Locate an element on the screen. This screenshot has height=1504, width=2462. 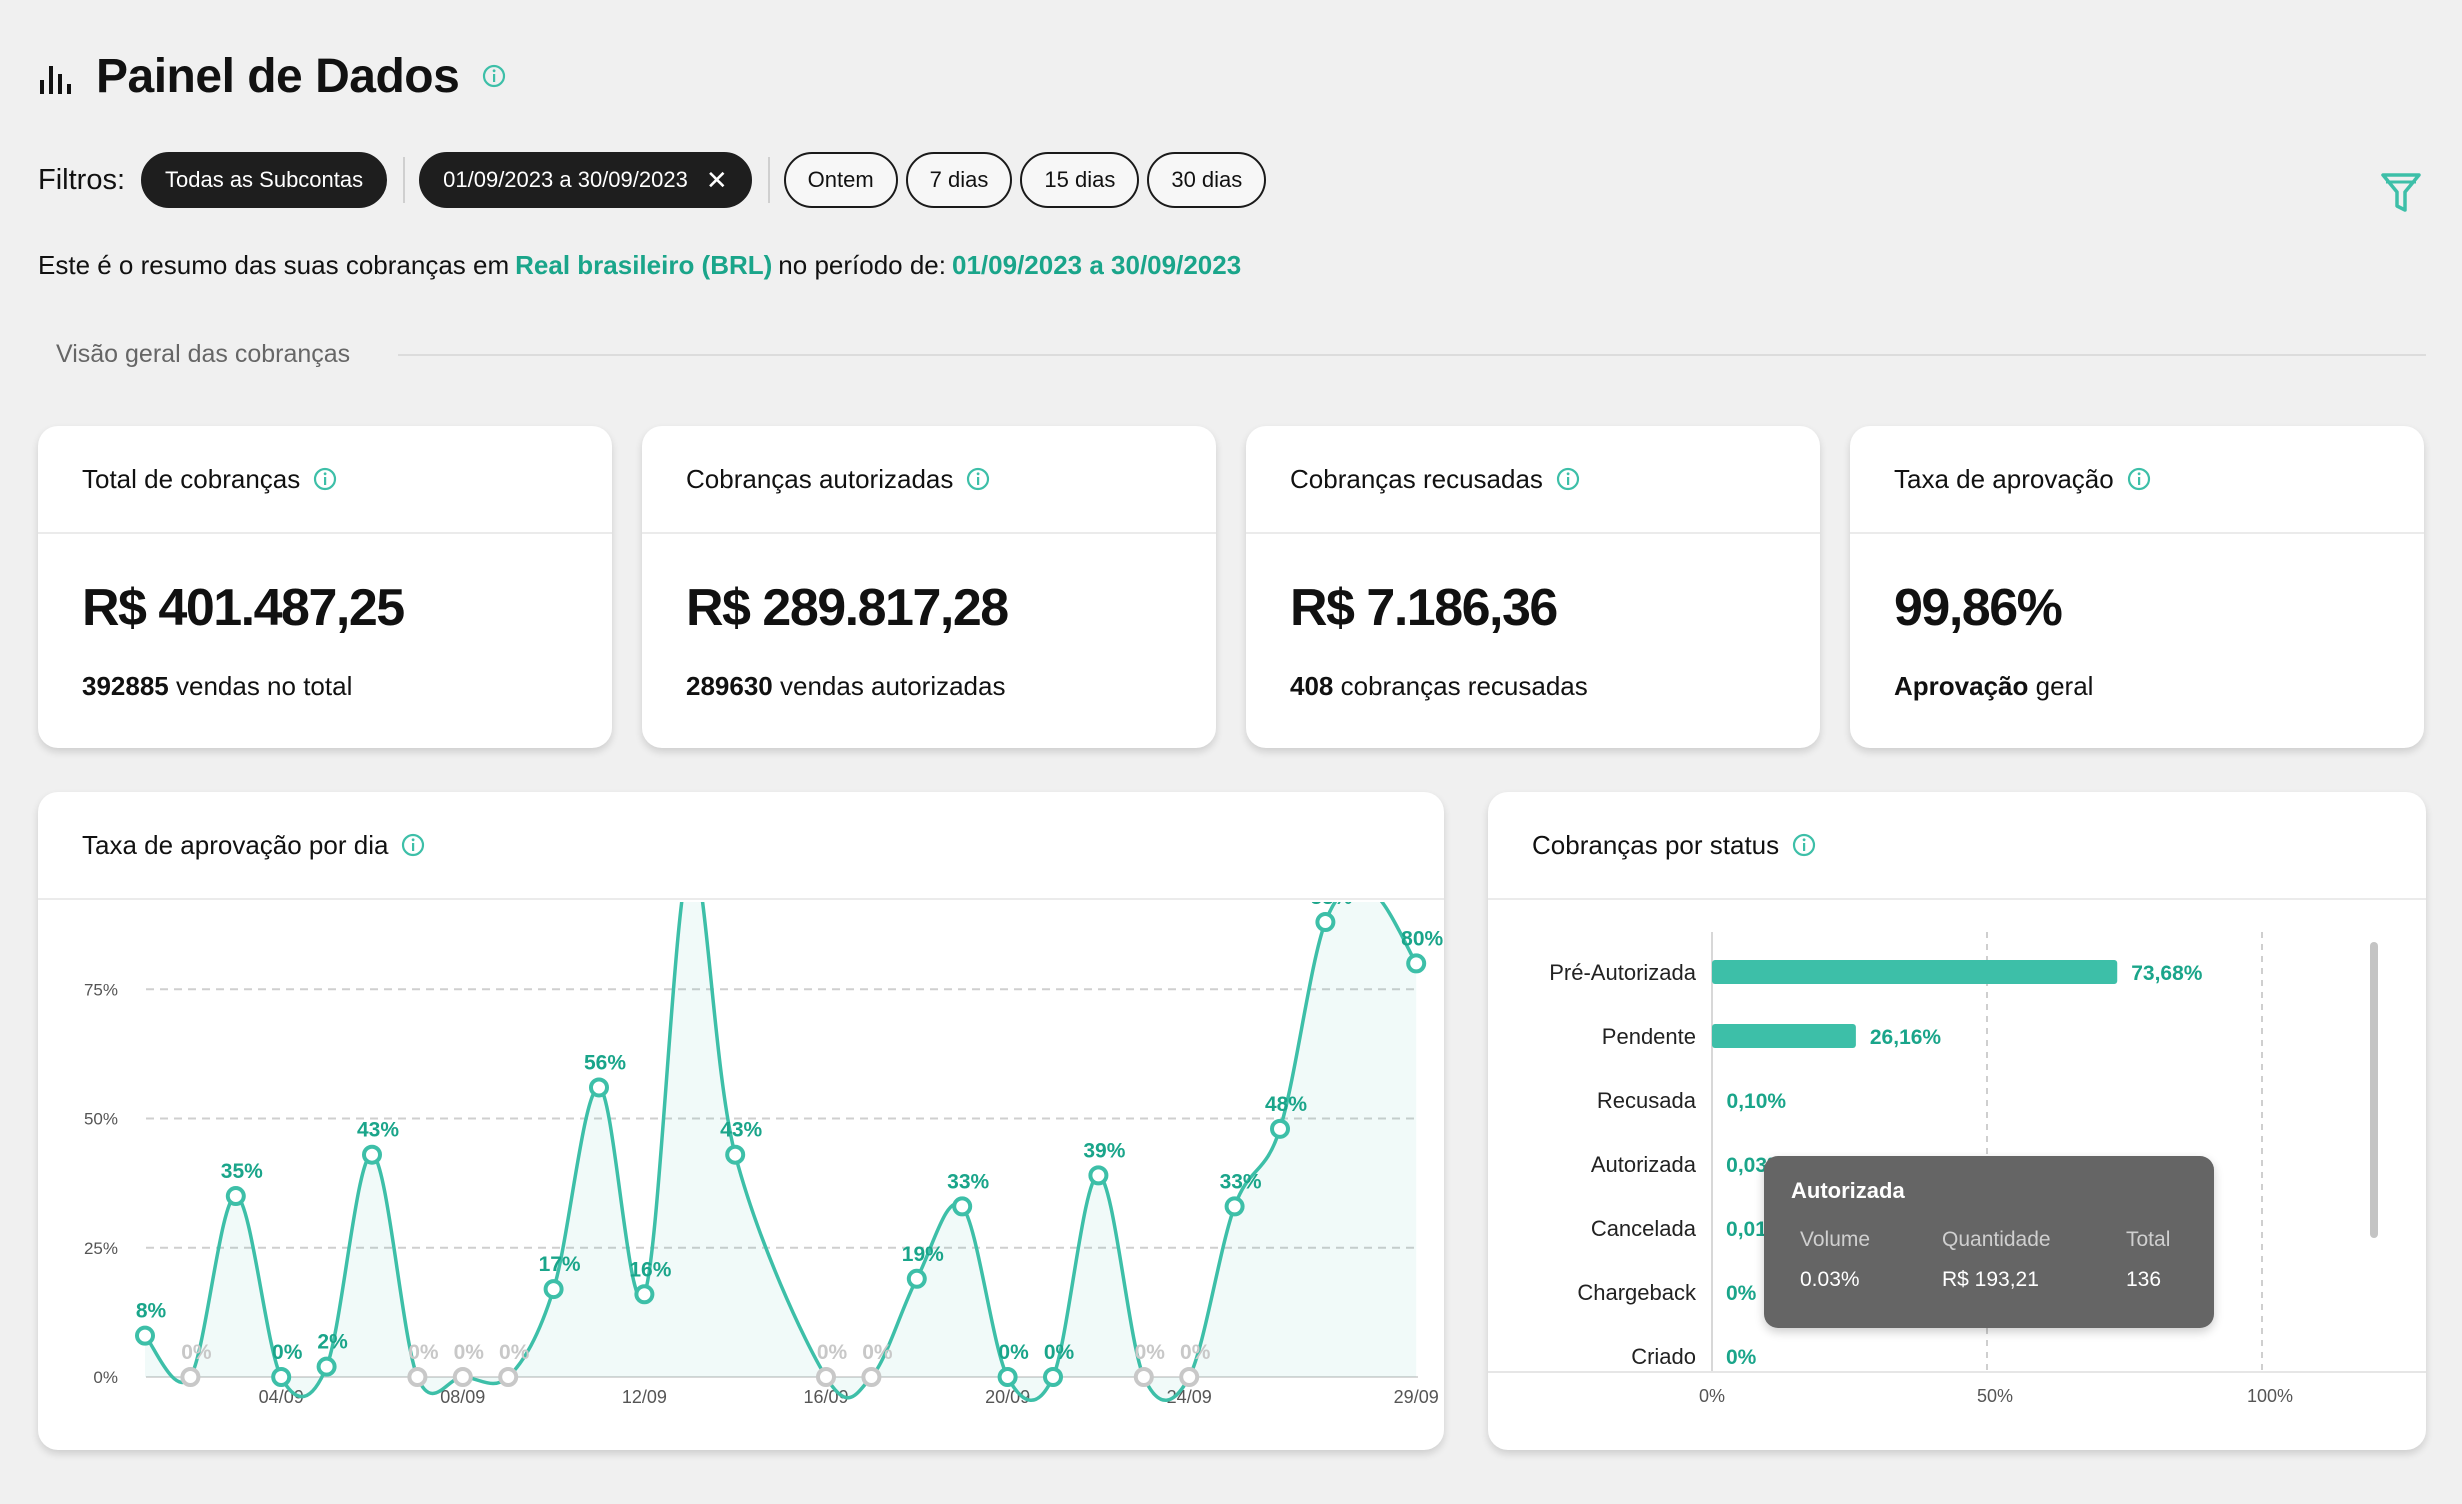
kpi-sub-bold: 408 is located at coordinates (1312, 686).